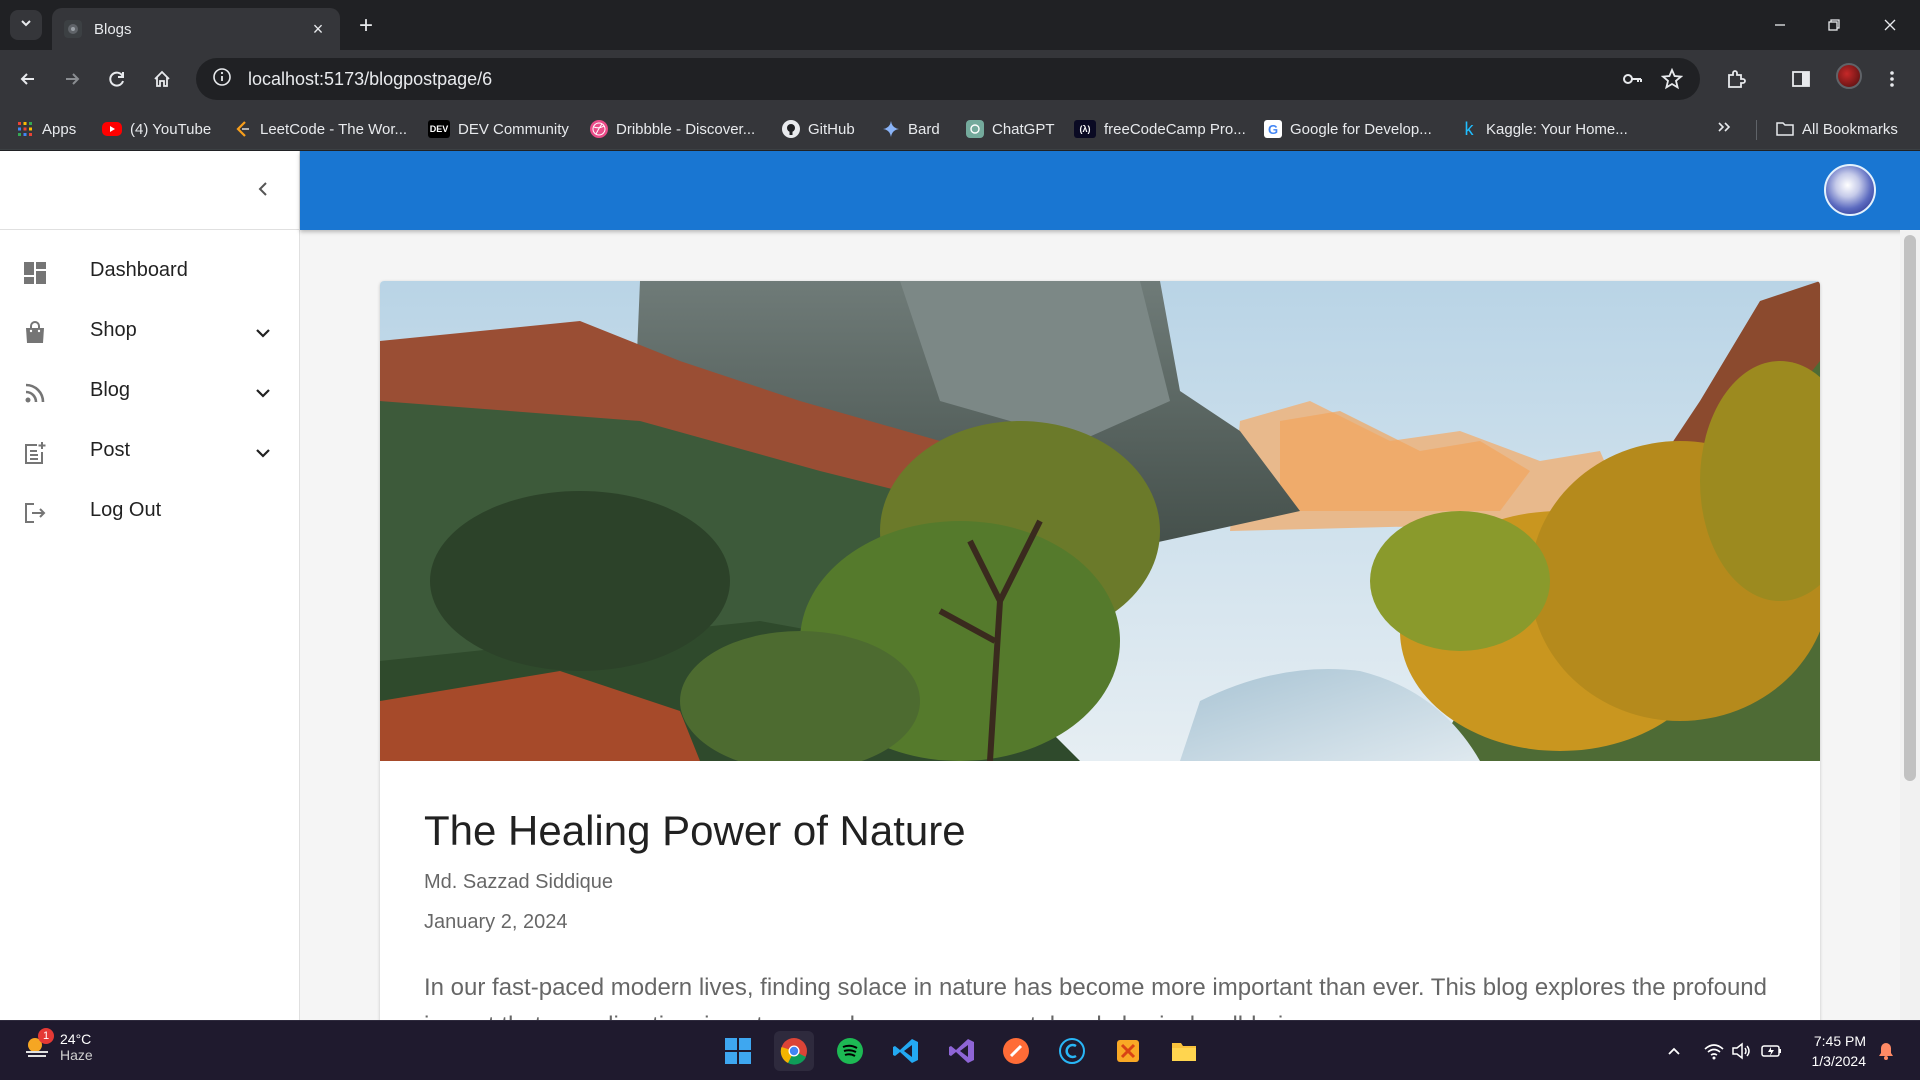 The height and width of the screenshot is (1080, 1920). Describe the element at coordinates (150, 392) in the screenshot. I see `sidebar-item-blog: Blog` at that location.